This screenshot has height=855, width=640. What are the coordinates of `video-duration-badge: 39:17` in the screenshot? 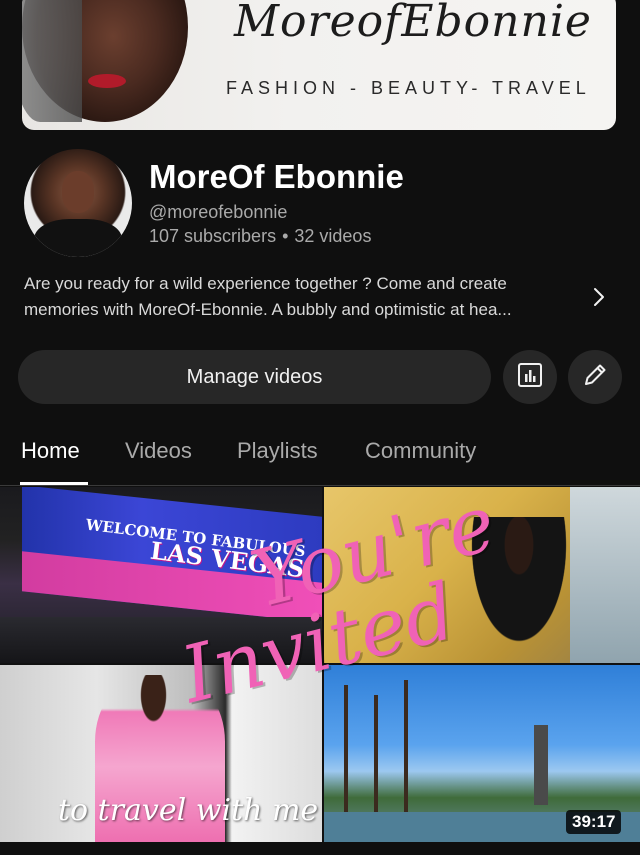 It's located at (594, 822).